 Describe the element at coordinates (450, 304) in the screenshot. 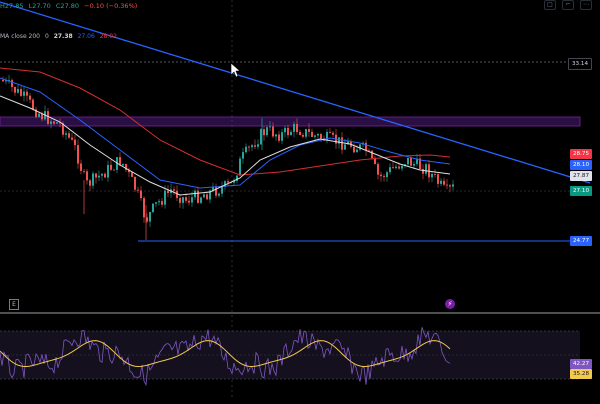

I see `lightning-bolt-icon: ⚡` at that location.